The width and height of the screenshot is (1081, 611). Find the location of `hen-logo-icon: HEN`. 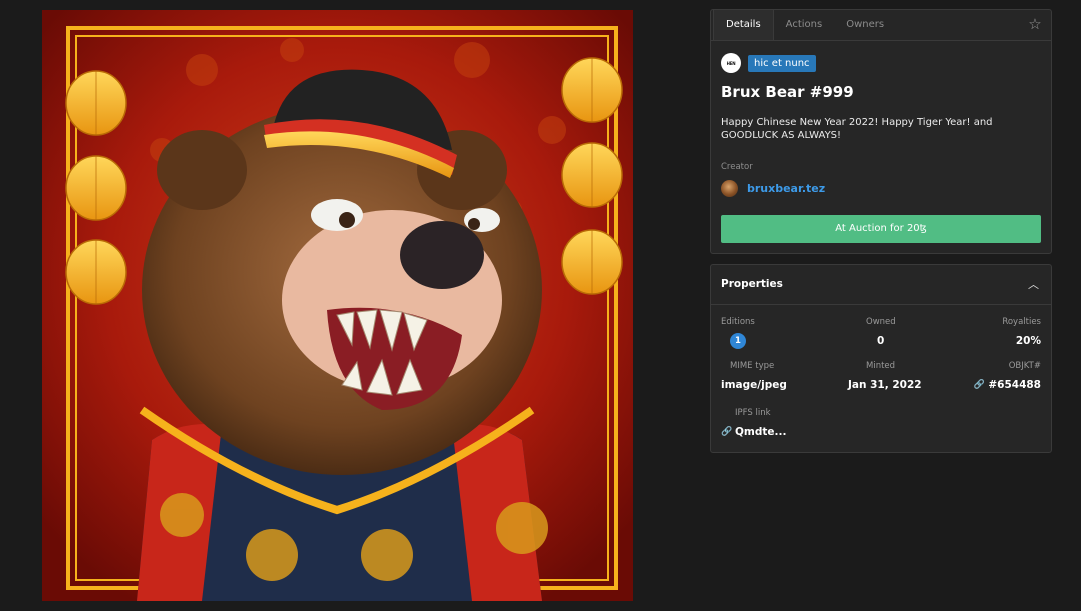

hen-logo-icon: HEN is located at coordinates (731, 63).